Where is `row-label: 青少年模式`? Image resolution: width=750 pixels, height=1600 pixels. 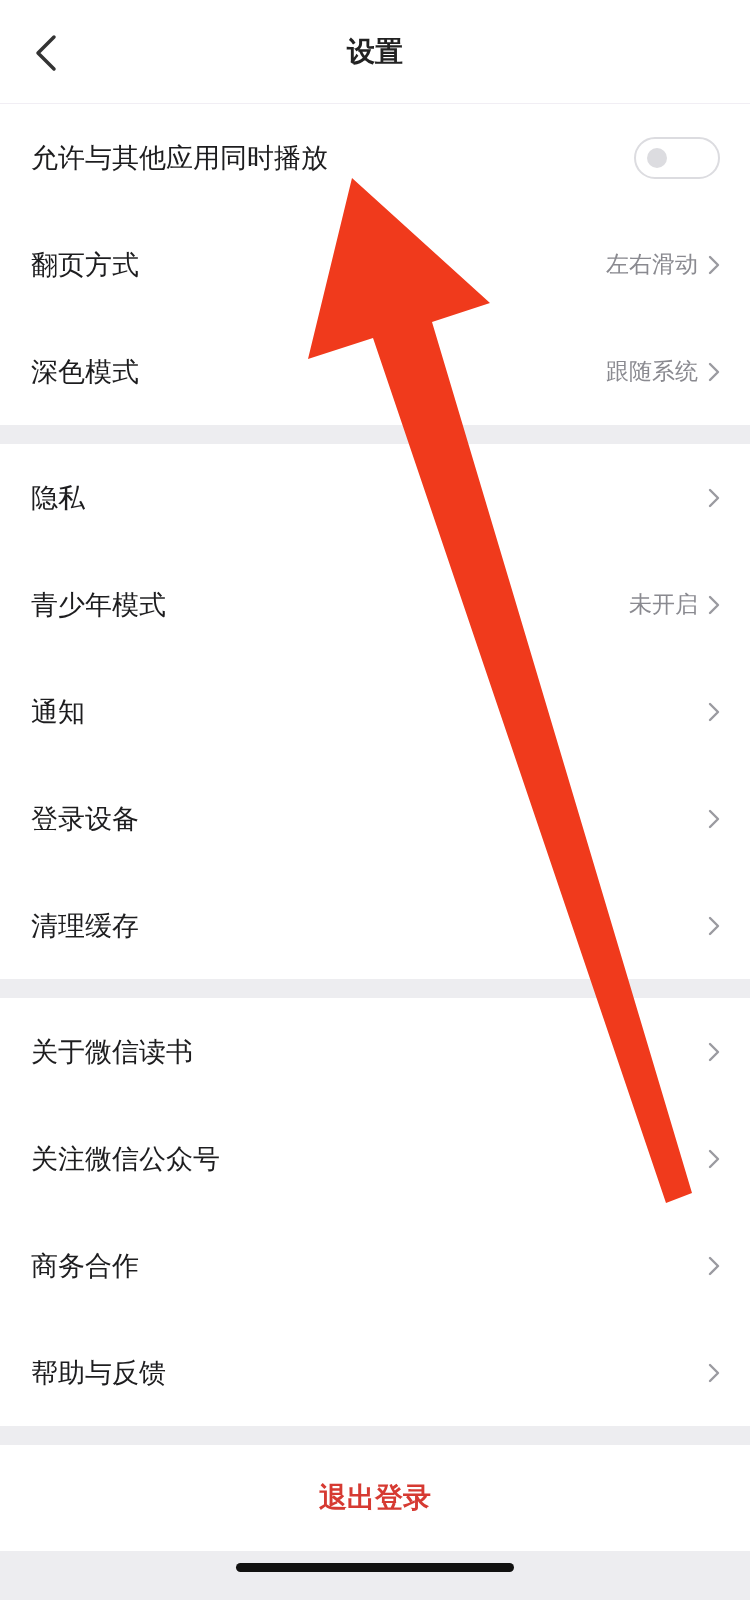
row-label: 青少年模式 is located at coordinates (99, 604).